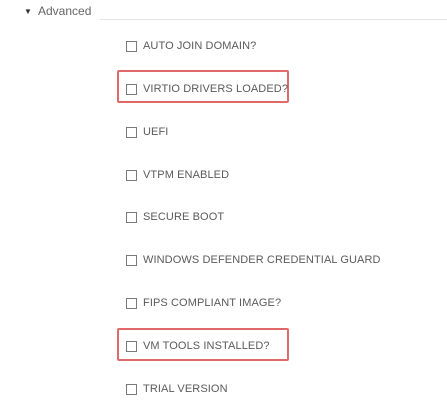  Describe the element at coordinates (273, 19) in the screenshot. I see `section-divider` at that location.